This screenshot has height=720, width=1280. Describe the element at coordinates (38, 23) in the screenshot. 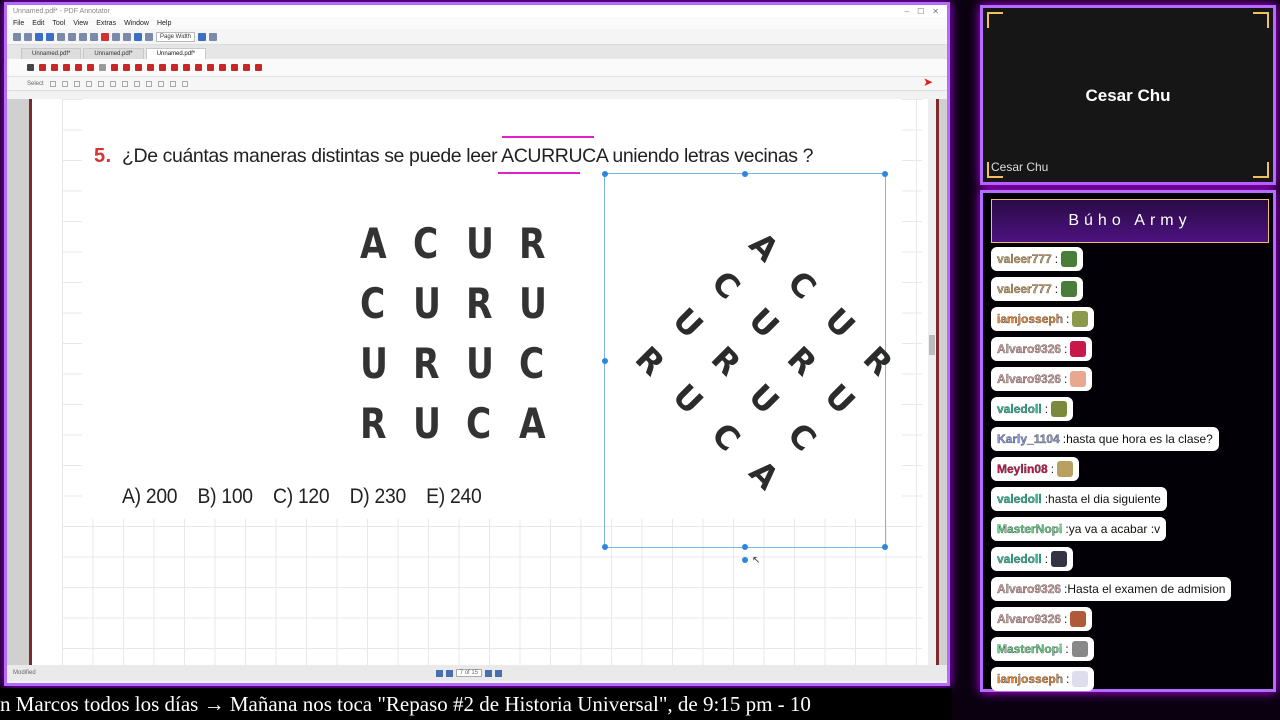

I see `menu-edit: Edit` at that location.